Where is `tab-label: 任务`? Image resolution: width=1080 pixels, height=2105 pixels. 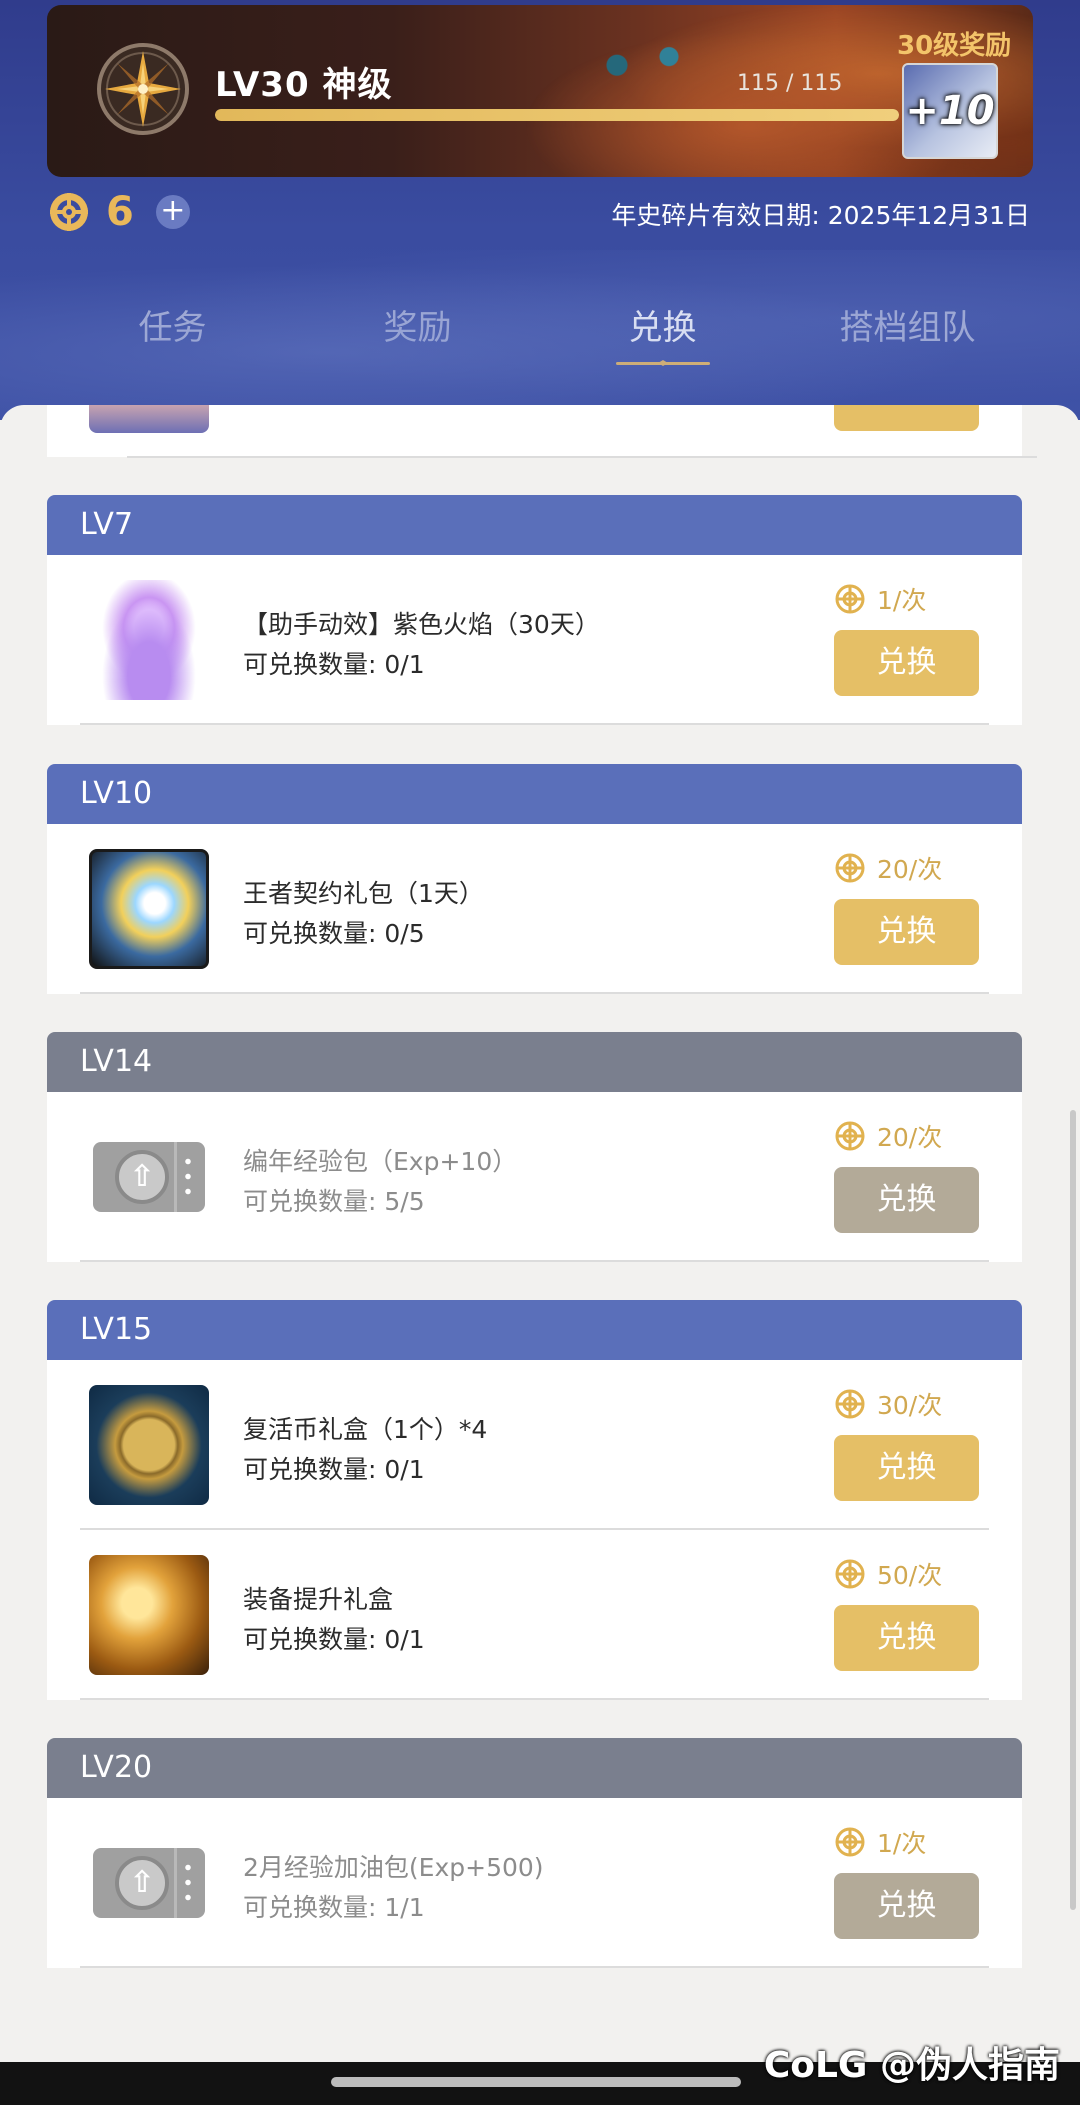
tab-label: 任务 is located at coordinates (172, 328).